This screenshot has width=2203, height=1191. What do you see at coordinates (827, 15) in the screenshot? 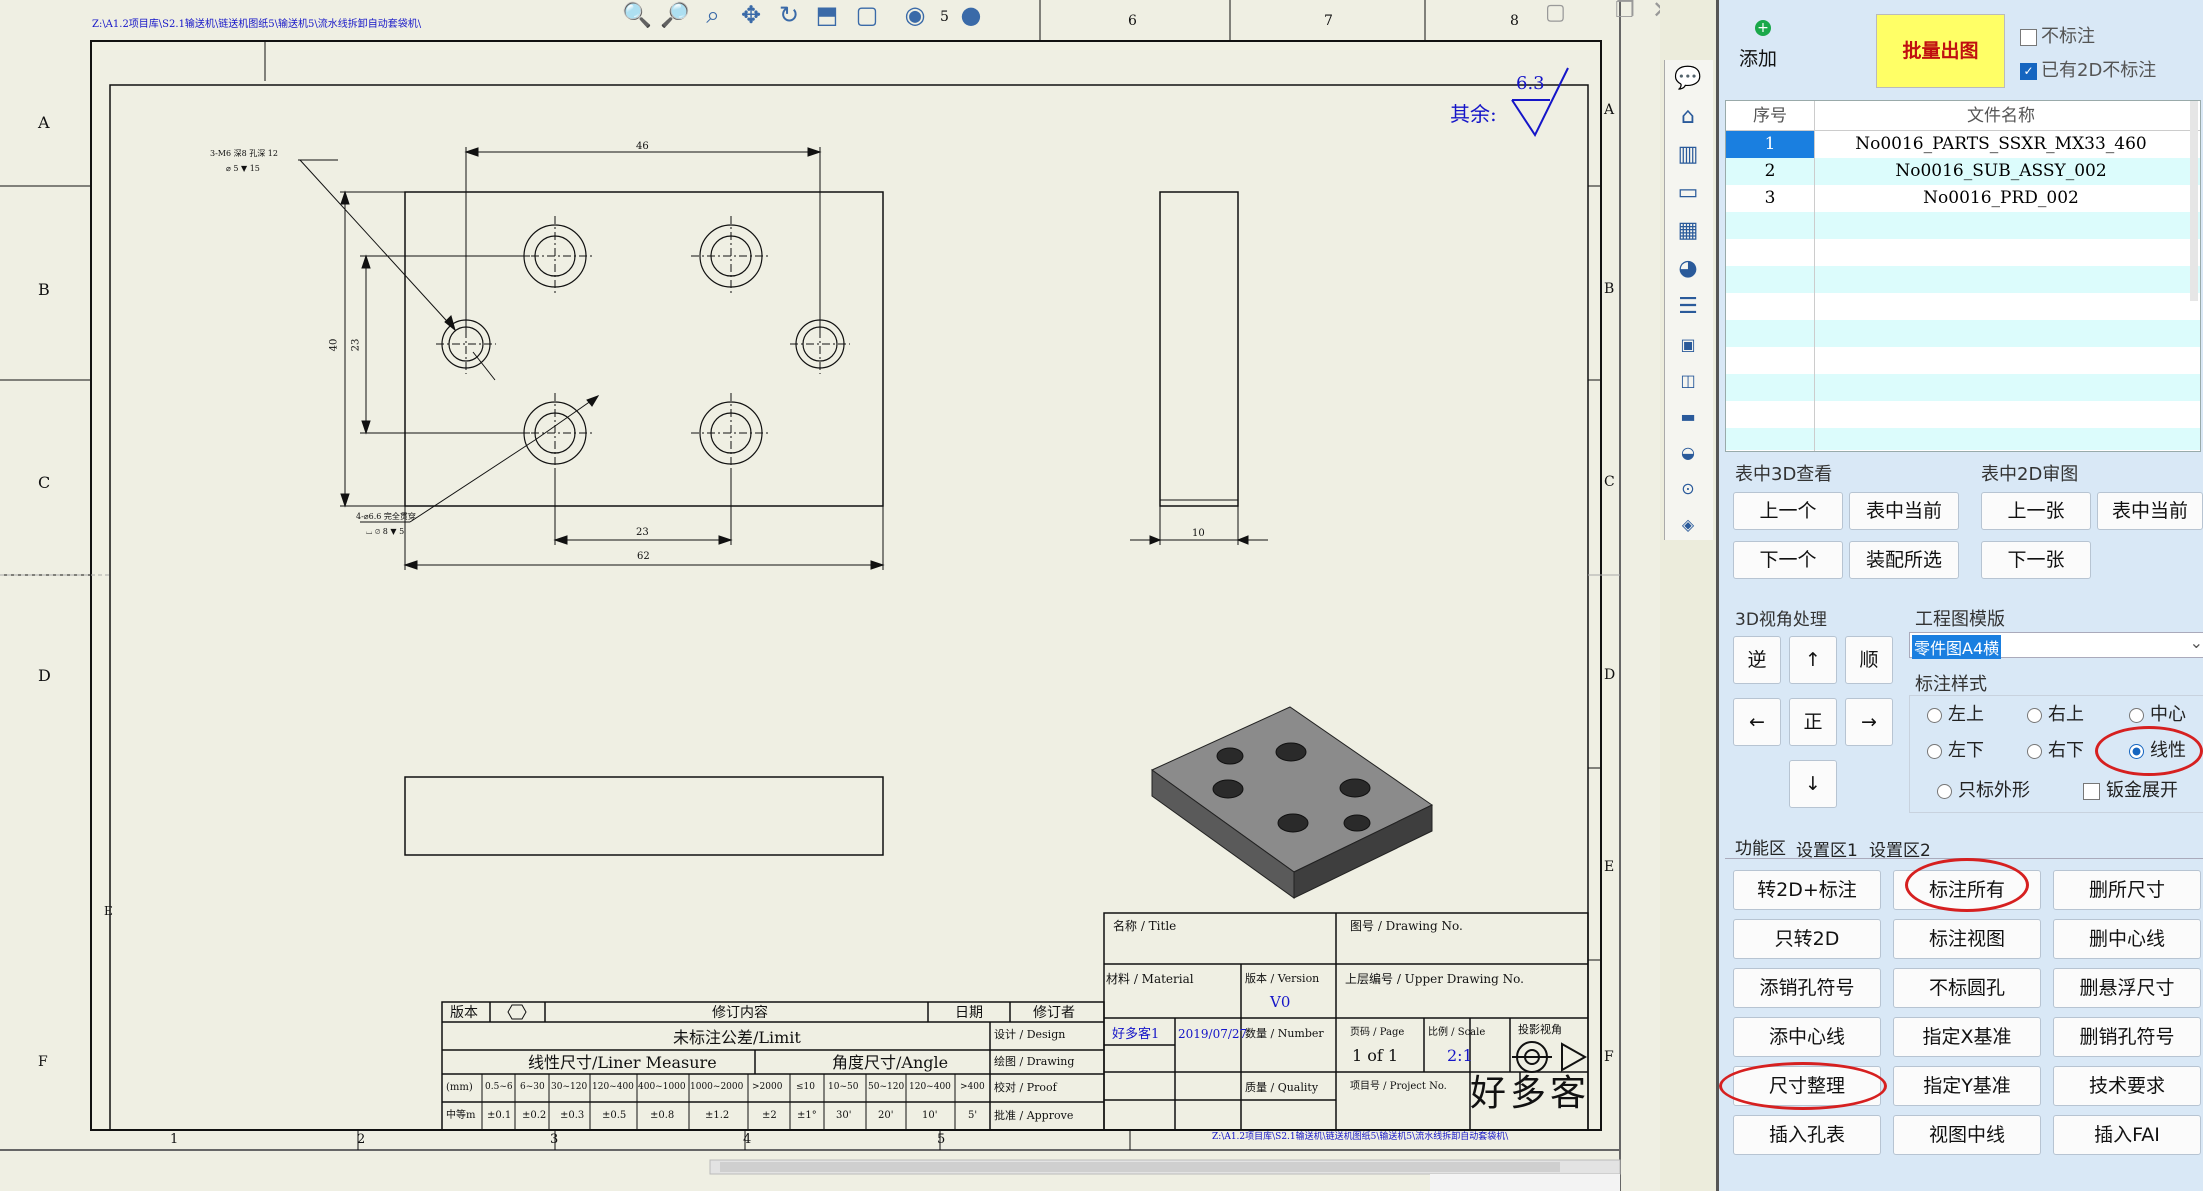
I see `view-orient-icon: ⬒` at bounding box center [827, 15].